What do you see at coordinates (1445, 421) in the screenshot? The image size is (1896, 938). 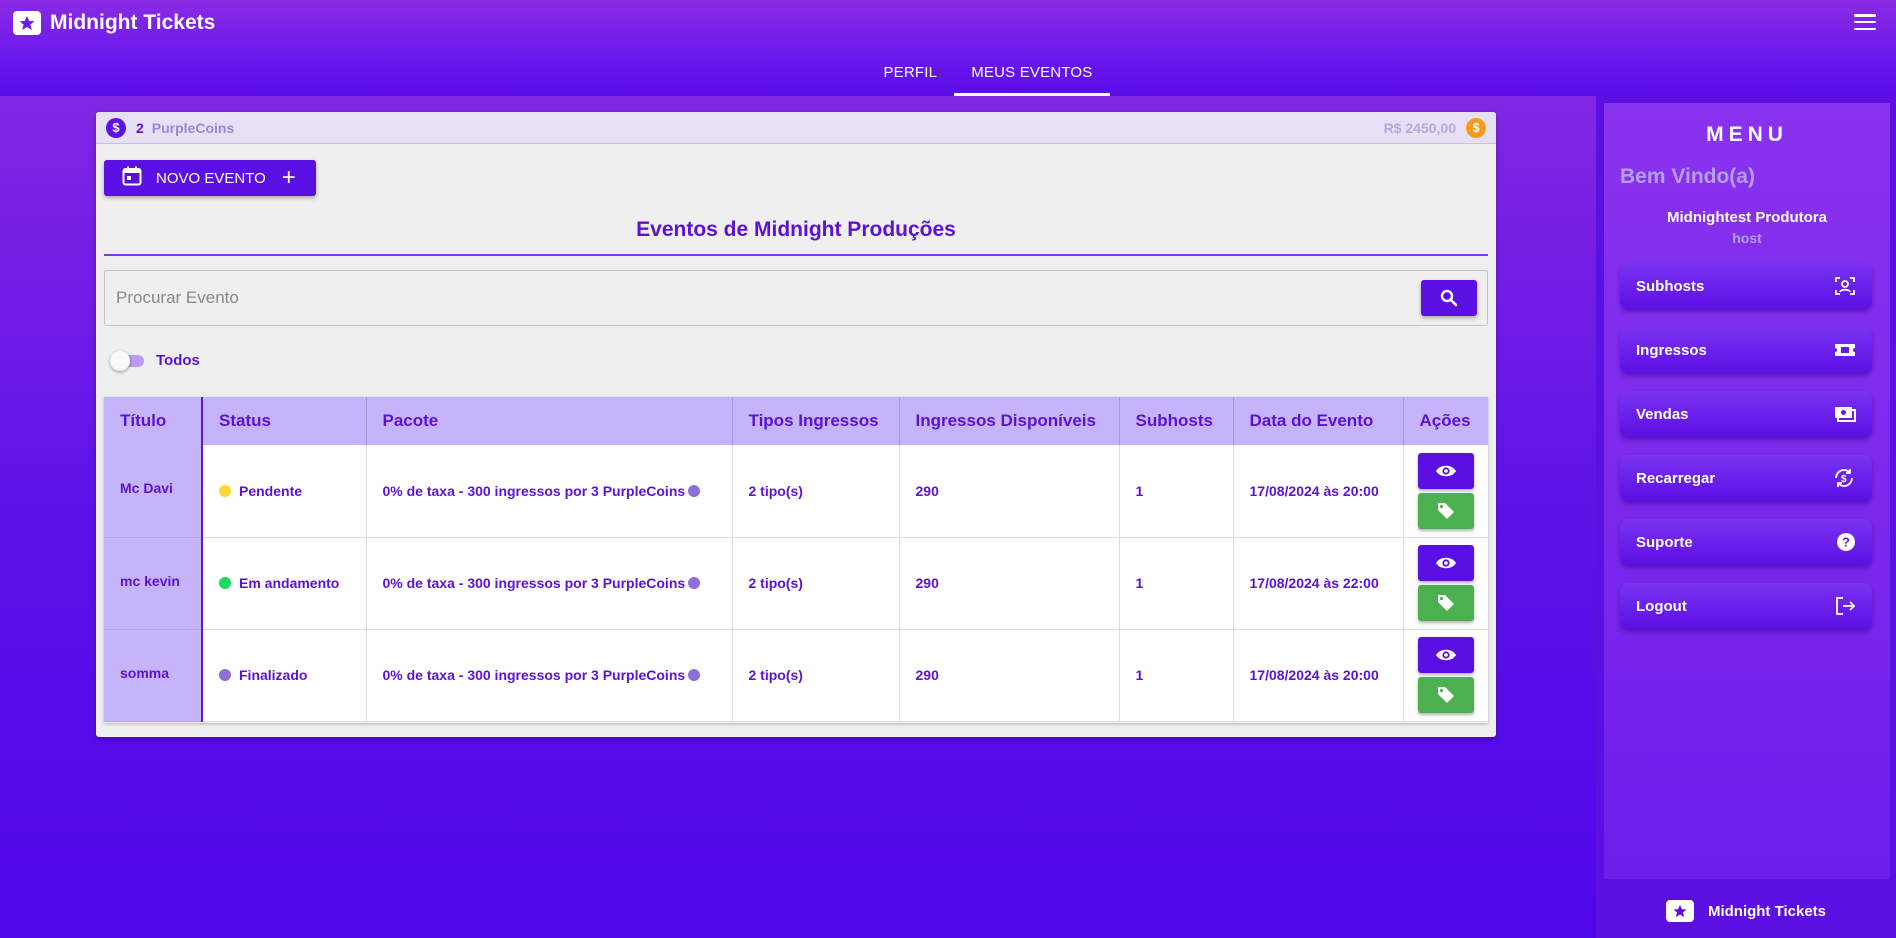 I see `col-header-acoes: Ações` at bounding box center [1445, 421].